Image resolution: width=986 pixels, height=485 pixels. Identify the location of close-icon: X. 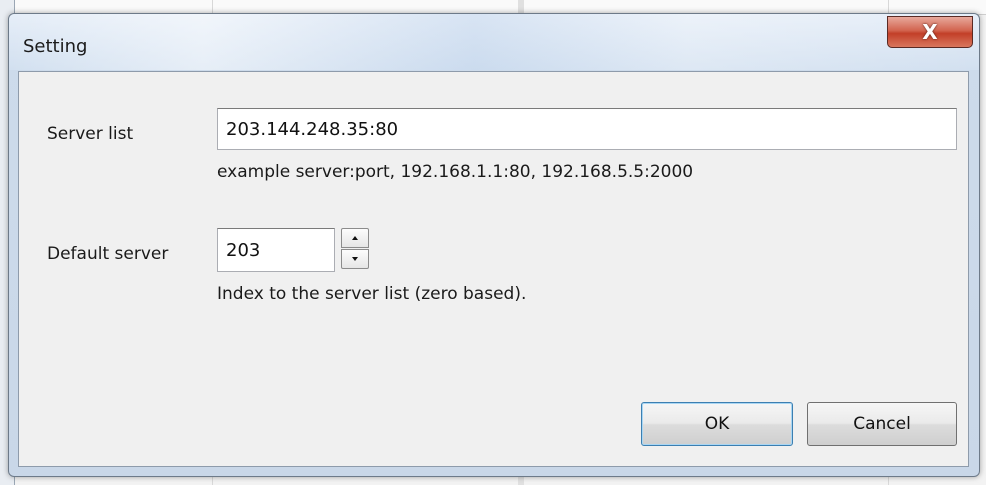
(930, 32).